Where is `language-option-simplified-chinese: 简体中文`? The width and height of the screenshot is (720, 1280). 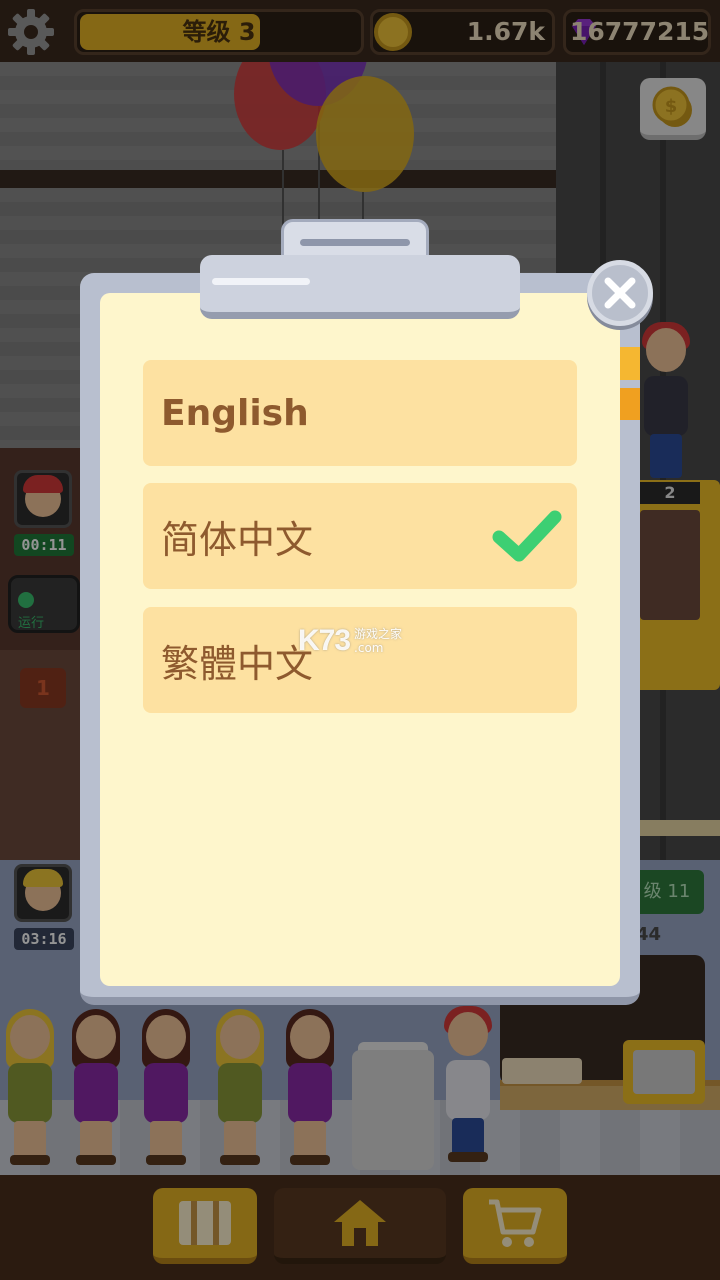 language-option-simplified-chinese: 简体中文 is located at coordinates (360, 536).